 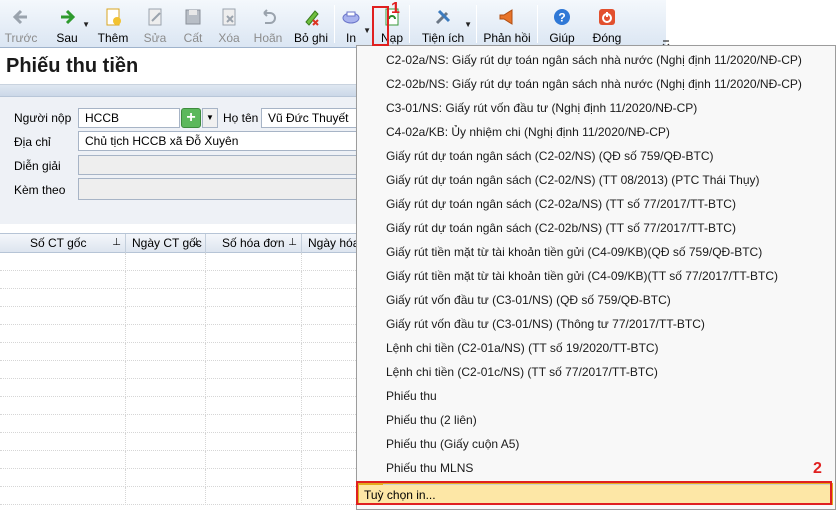 I want to click on next-button: Sau ▼, so click(x=67, y=24).